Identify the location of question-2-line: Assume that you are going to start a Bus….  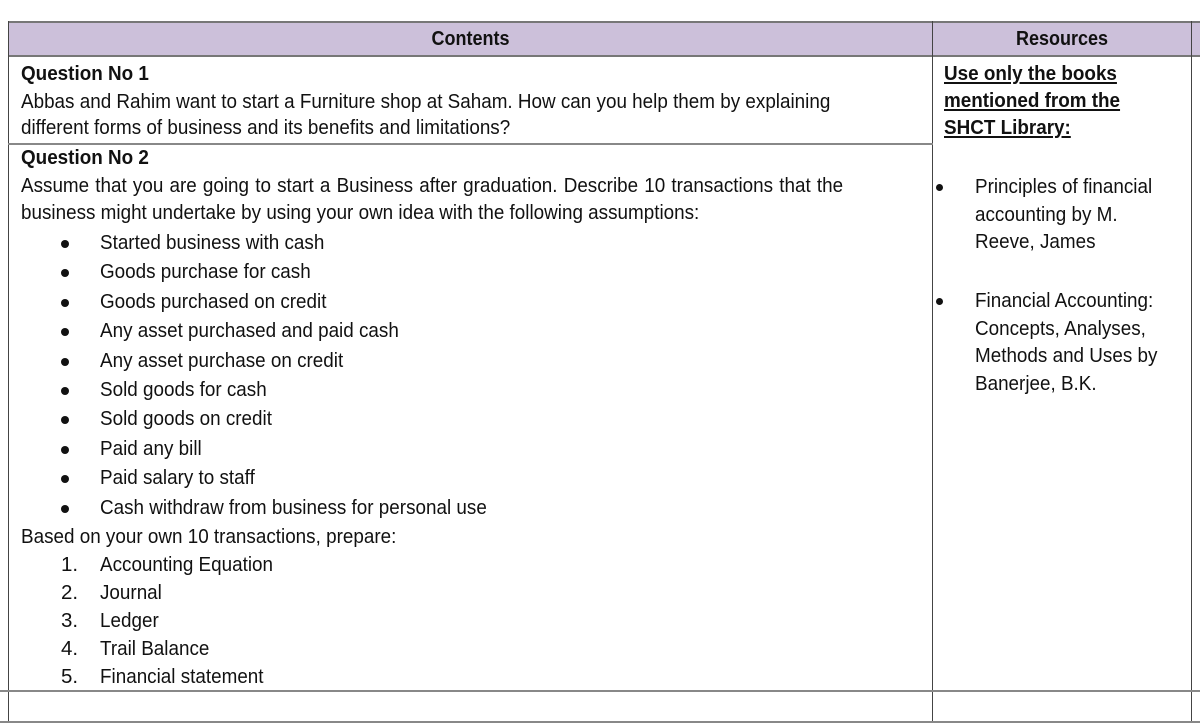
(432, 185).